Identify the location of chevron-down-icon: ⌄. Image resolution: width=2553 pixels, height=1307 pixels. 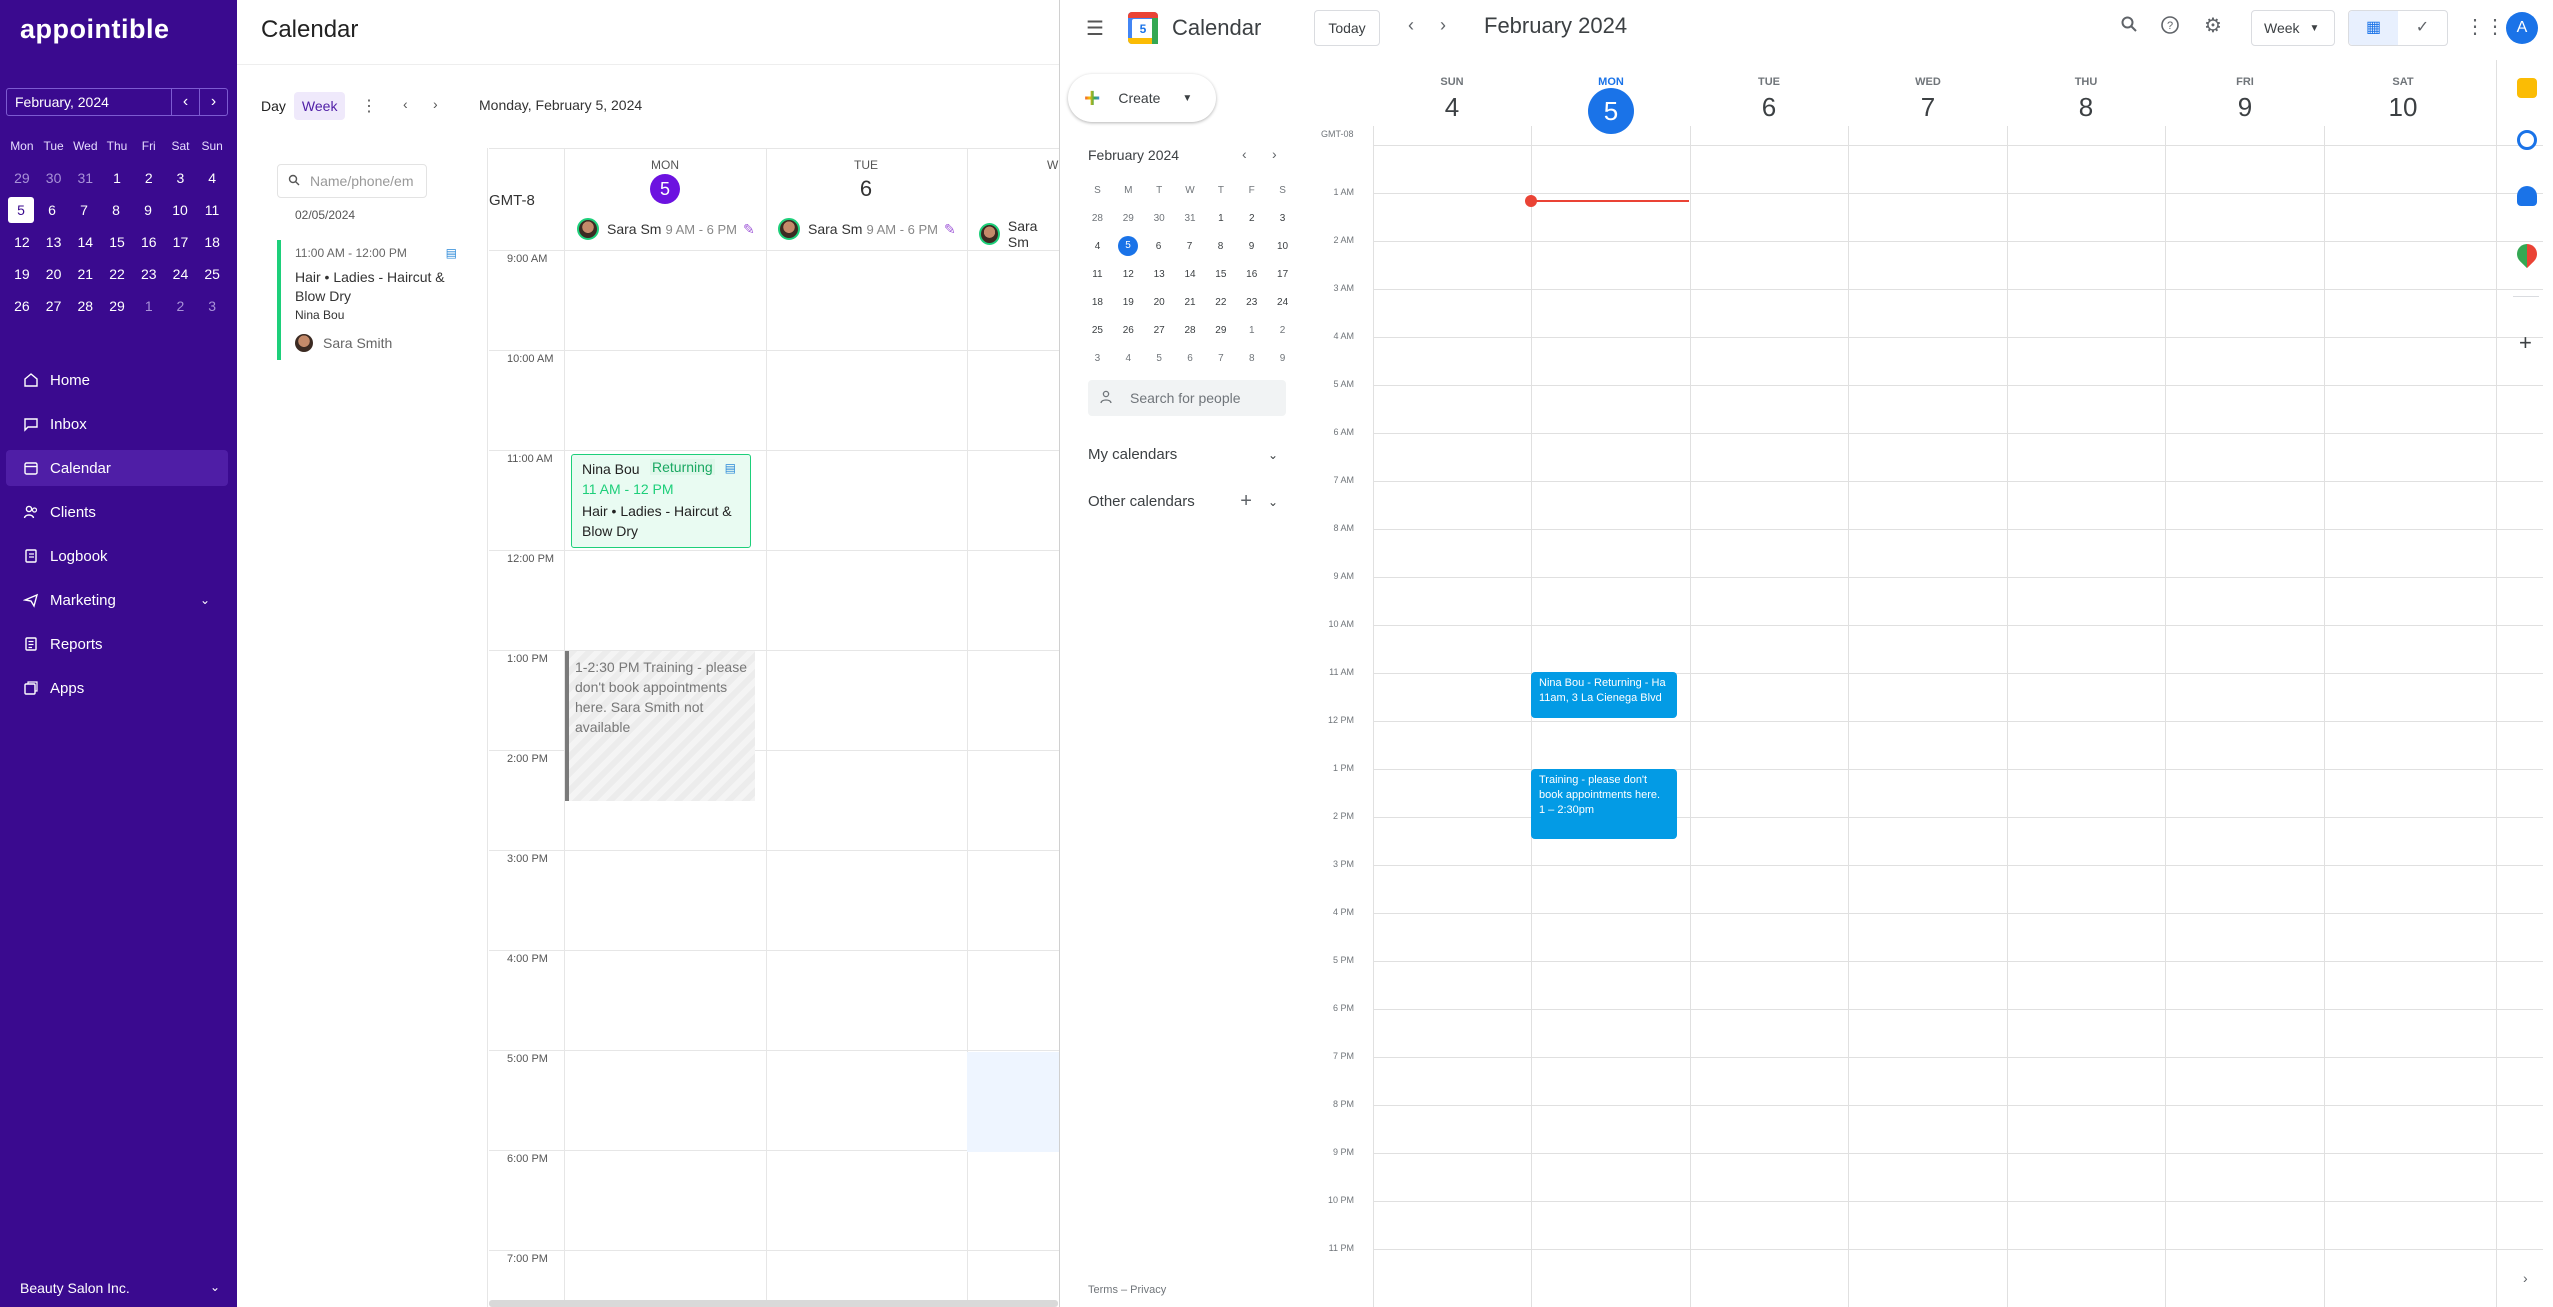
(205, 600).